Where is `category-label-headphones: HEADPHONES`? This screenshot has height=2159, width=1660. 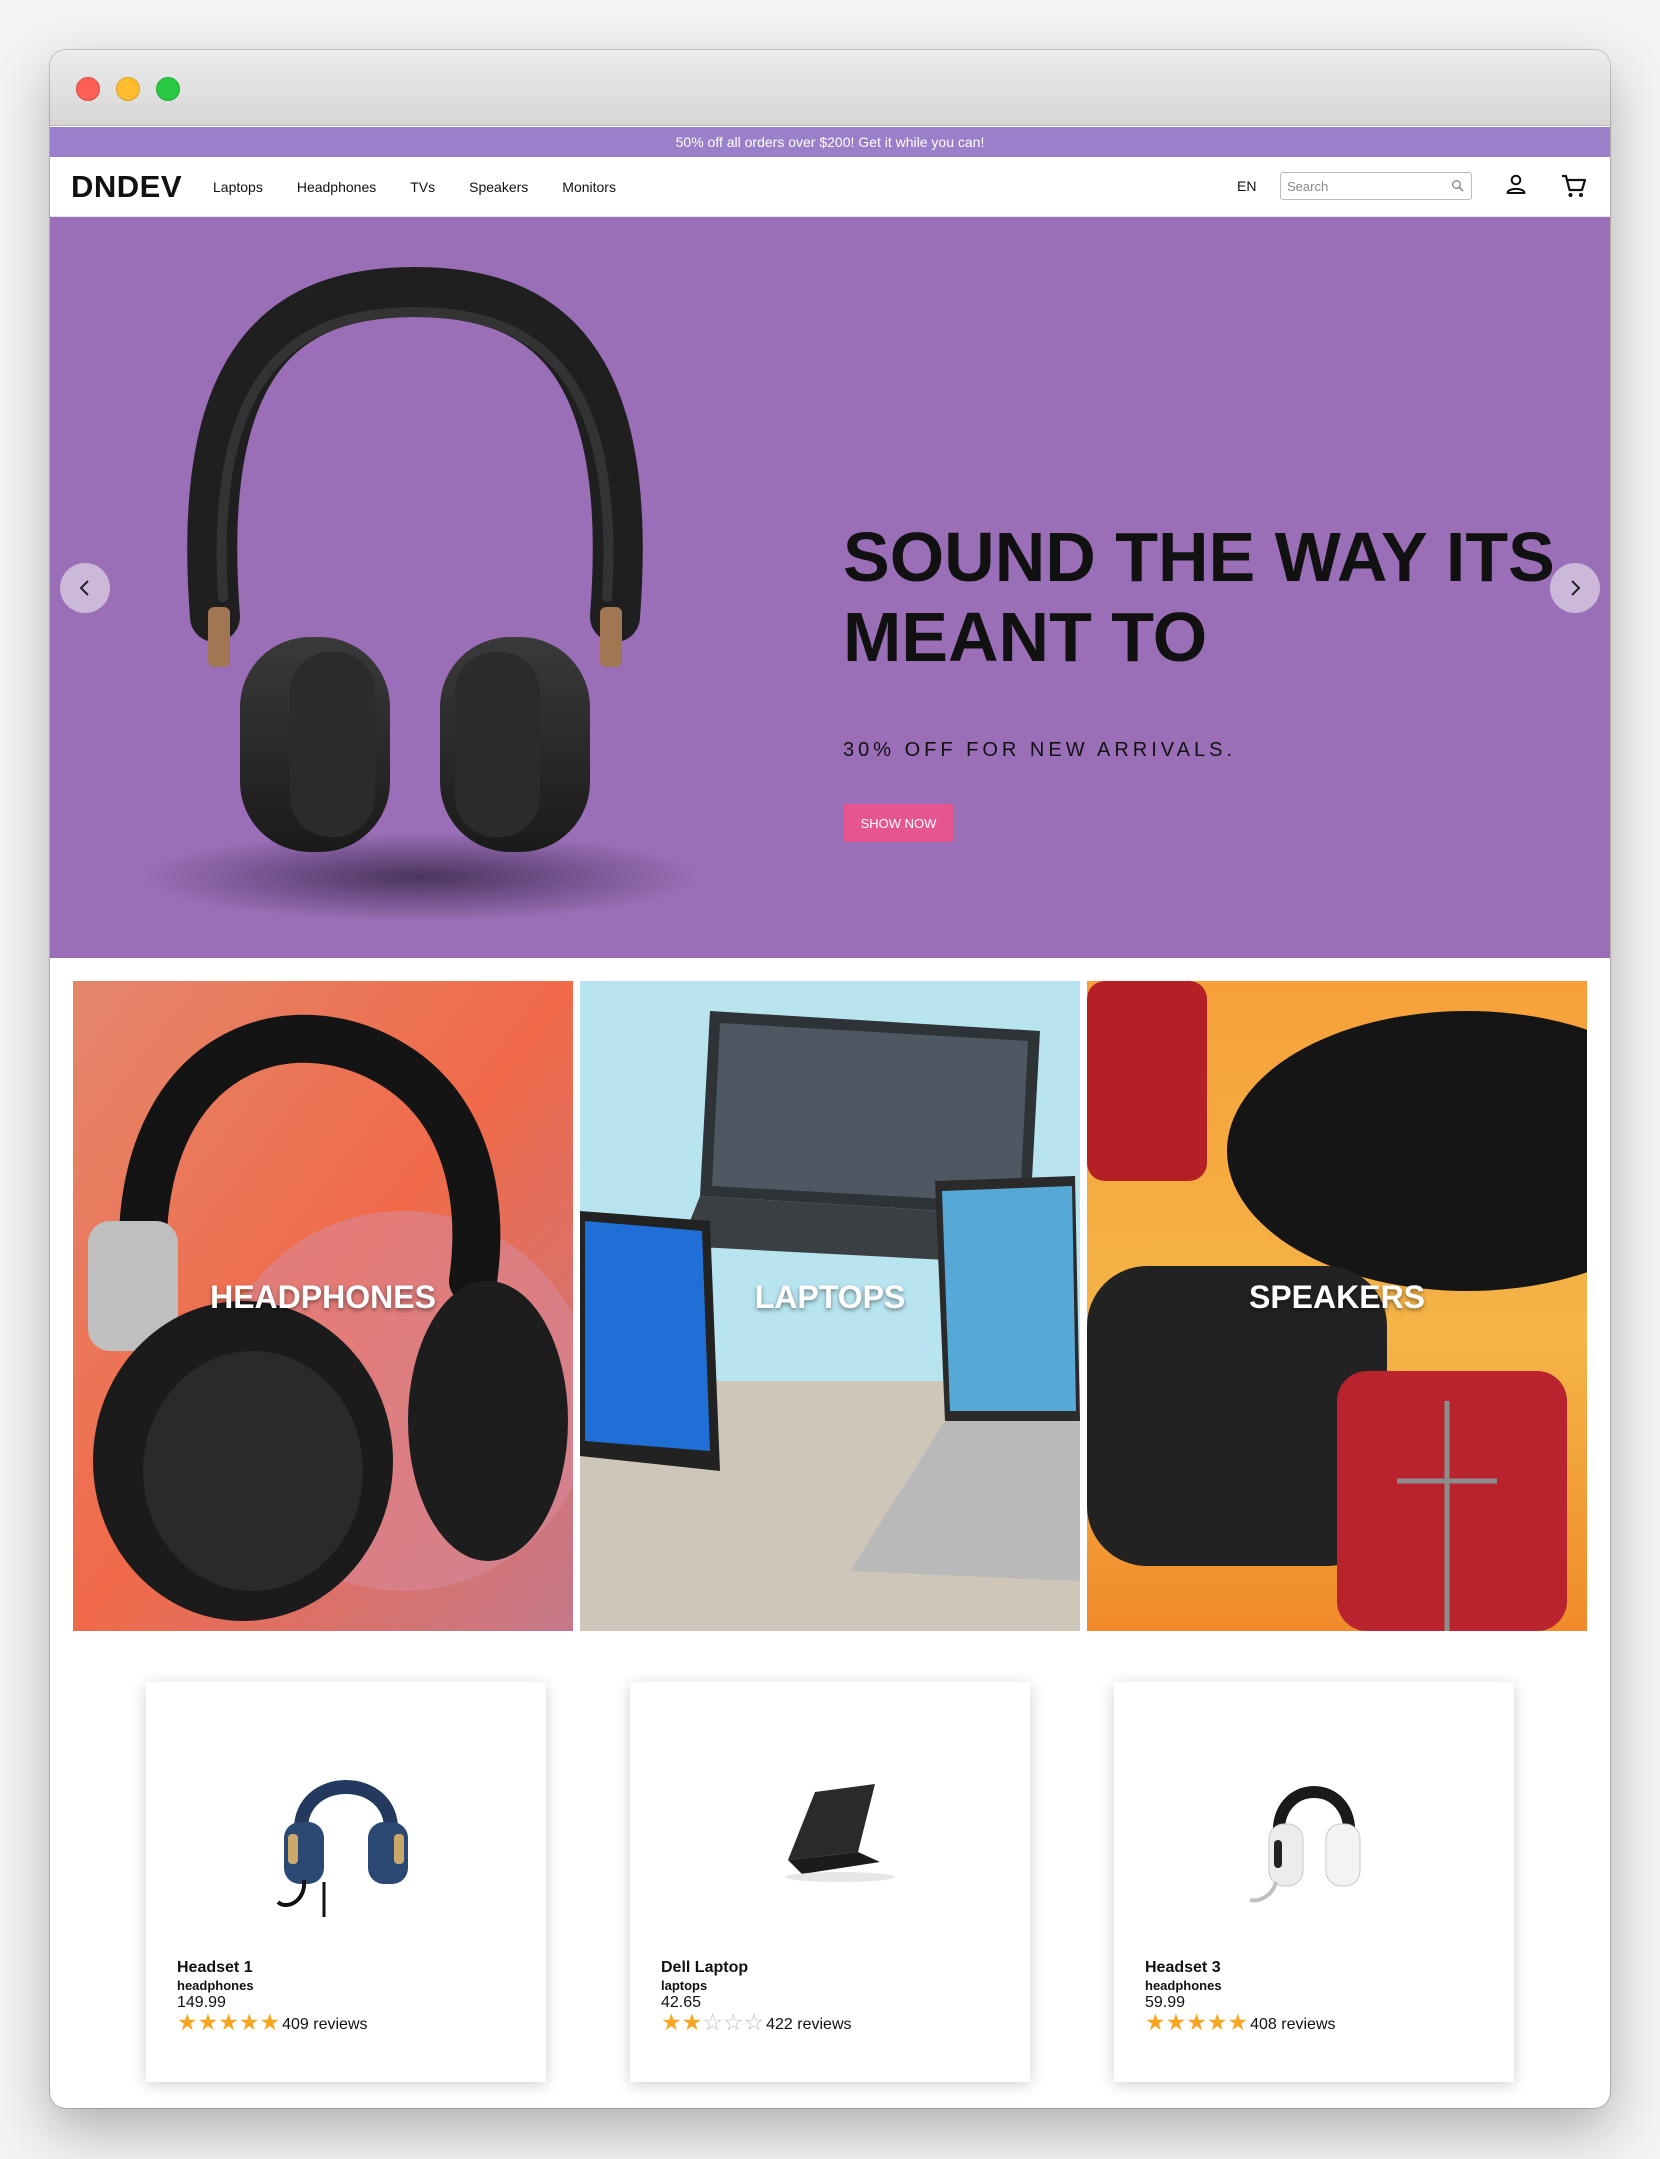
category-label-headphones: HEADPHONES is located at coordinates (323, 1297).